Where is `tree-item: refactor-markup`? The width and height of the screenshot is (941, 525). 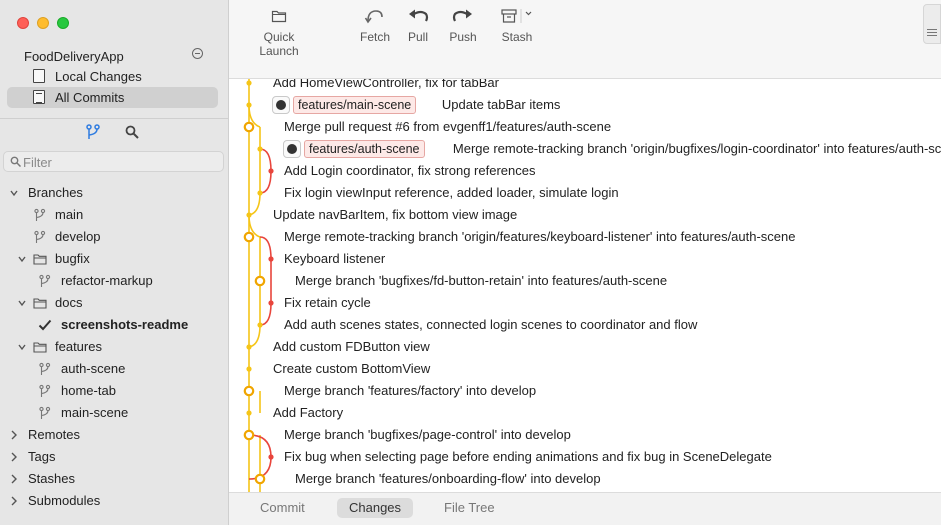 tree-item: refactor-markup is located at coordinates (114, 281).